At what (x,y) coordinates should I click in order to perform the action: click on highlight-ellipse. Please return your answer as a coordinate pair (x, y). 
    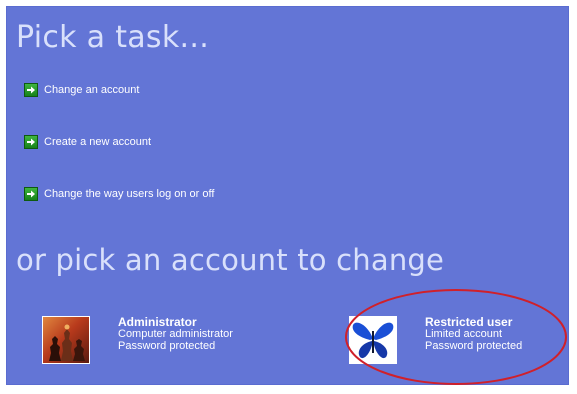
    Looking at the image, I should click on (456, 337).